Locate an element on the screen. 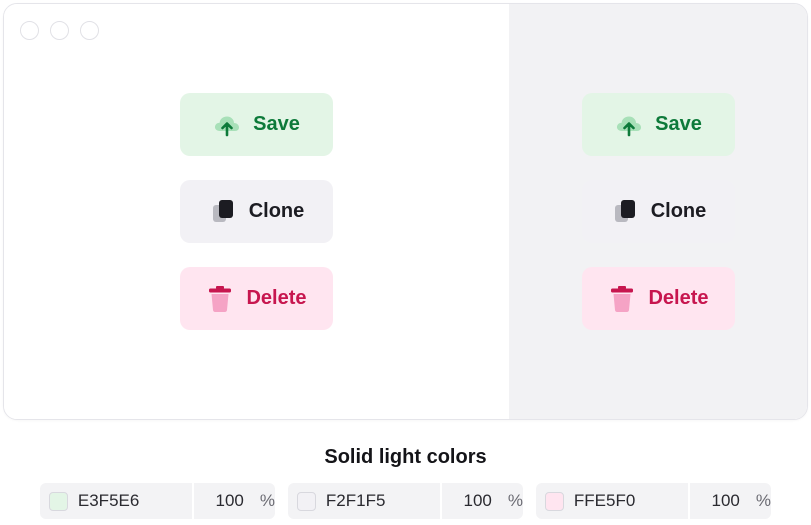 This screenshot has height=525, width=811. minimize-window-dot is located at coordinates (59, 30).